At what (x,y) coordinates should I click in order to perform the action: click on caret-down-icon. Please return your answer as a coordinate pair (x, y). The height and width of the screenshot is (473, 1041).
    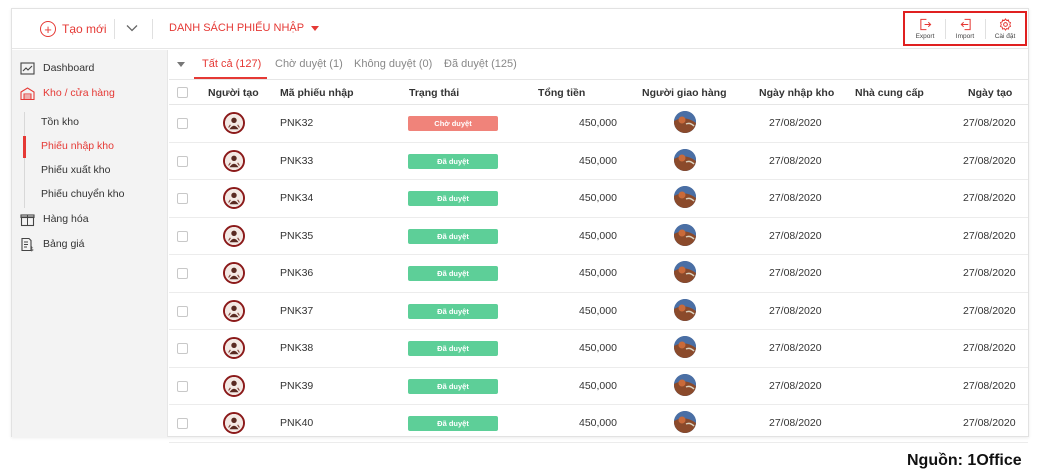
    Looking at the image, I should click on (181, 64).